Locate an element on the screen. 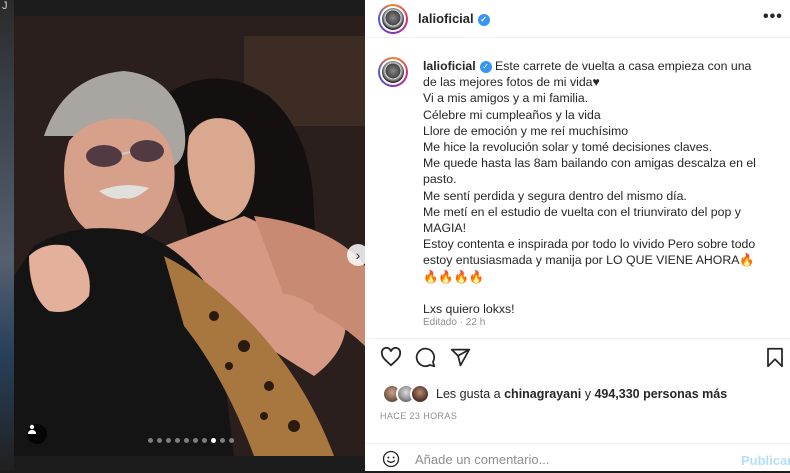  chevron-right-icon: › is located at coordinates (358, 255).